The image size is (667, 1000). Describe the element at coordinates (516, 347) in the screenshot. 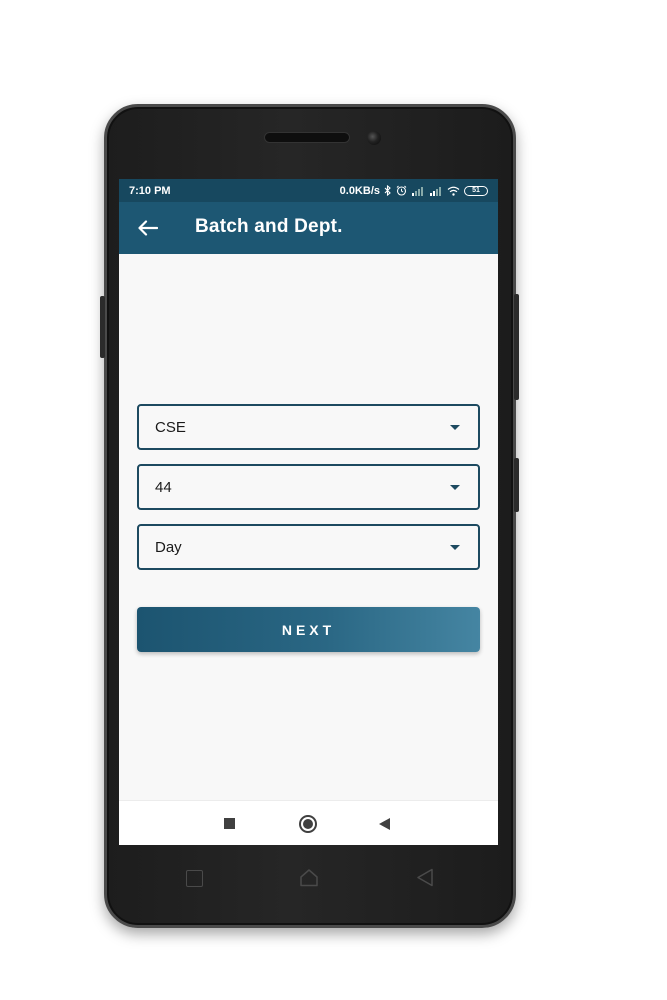

I see `volume-button` at that location.